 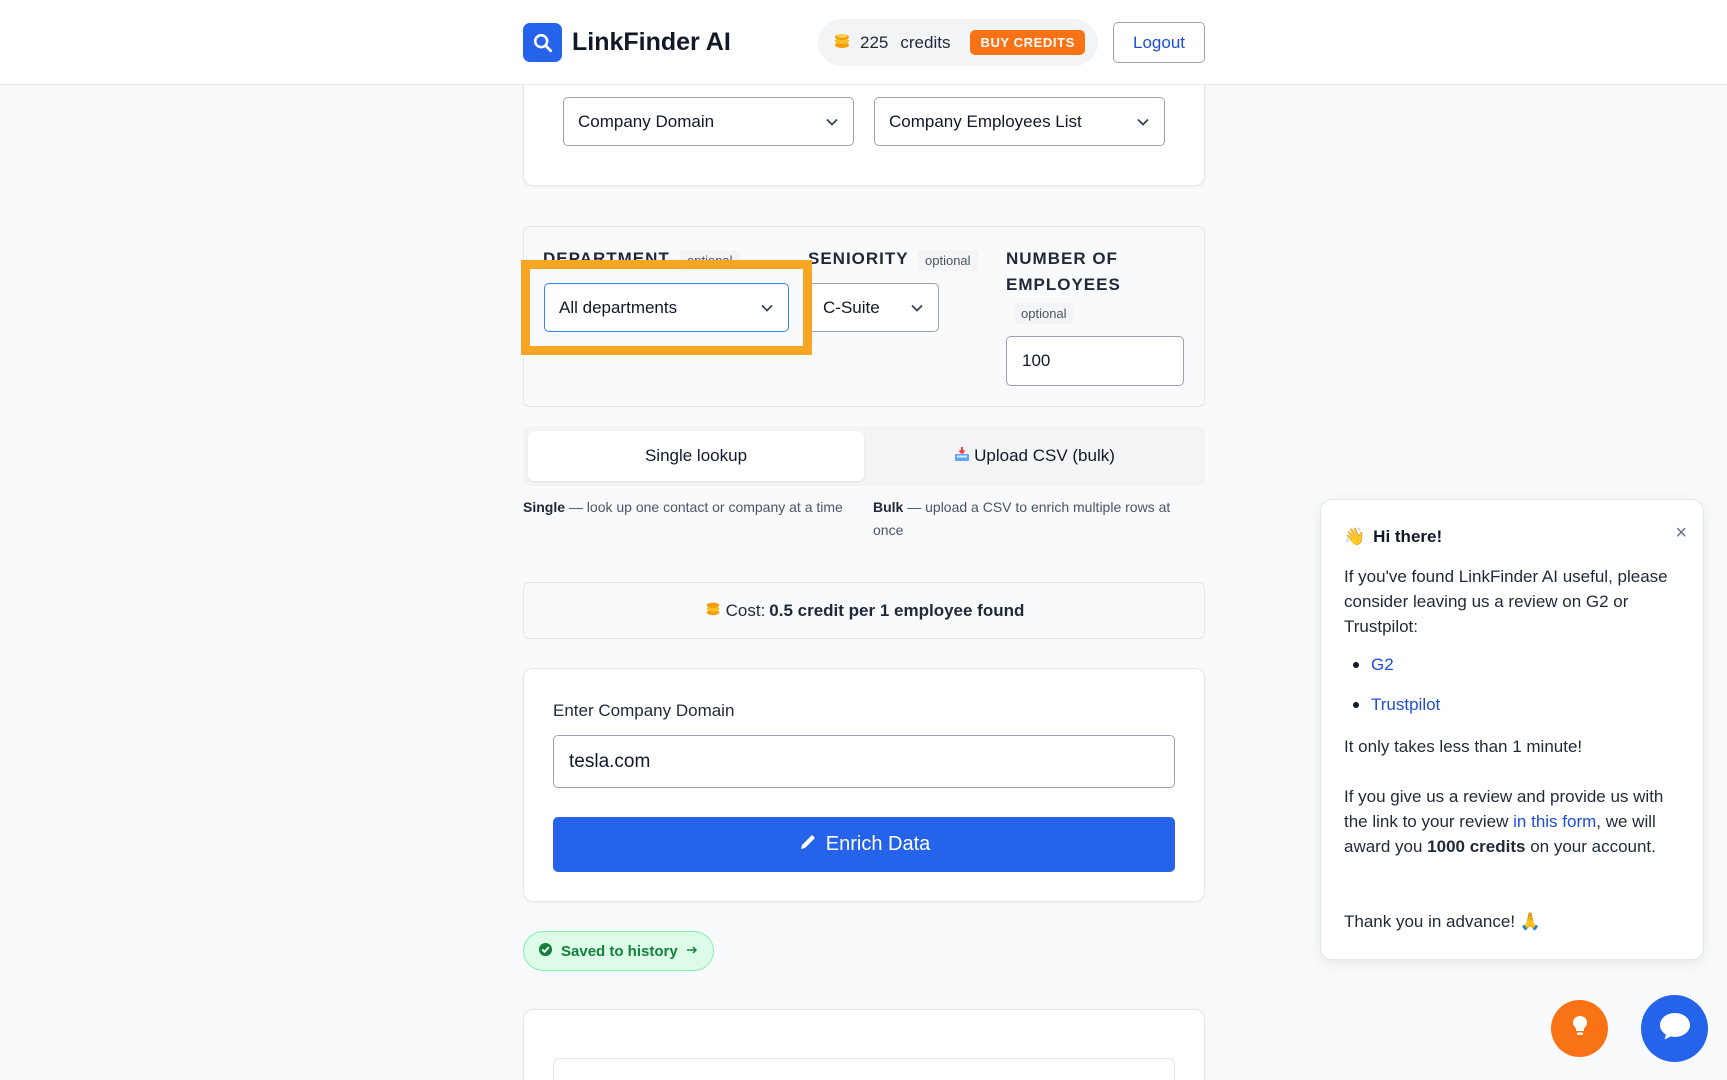 What do you see at coordinates (1062, 258) in the screenshot?
I see `employees-label-line1: NUMBER OF` at bounding box center [1062, 258].